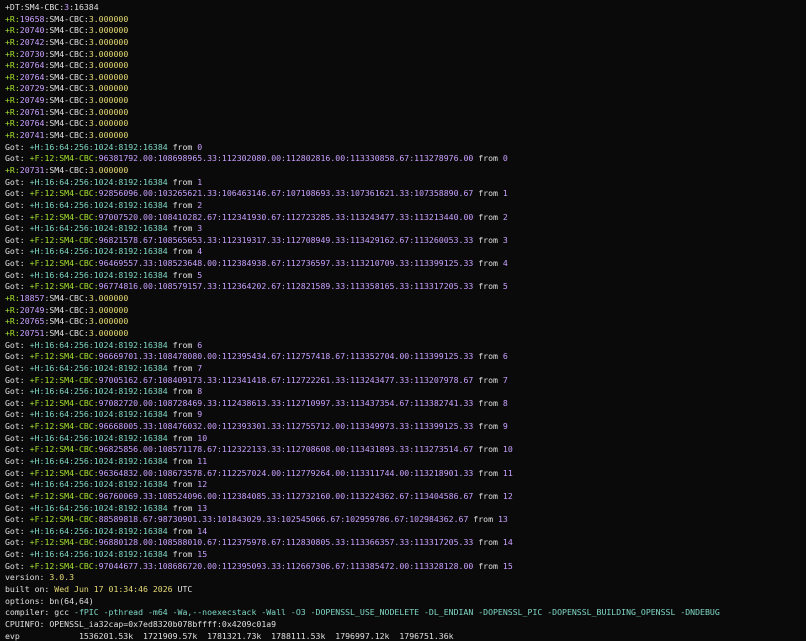 The image size is (806, 641). What do you see at coordinates (405, 346) in the screenshot?
I see `terminal-line: Got: +H:16:64:256:1024:8192:16384 from 6` at bounding box center [405, 346].